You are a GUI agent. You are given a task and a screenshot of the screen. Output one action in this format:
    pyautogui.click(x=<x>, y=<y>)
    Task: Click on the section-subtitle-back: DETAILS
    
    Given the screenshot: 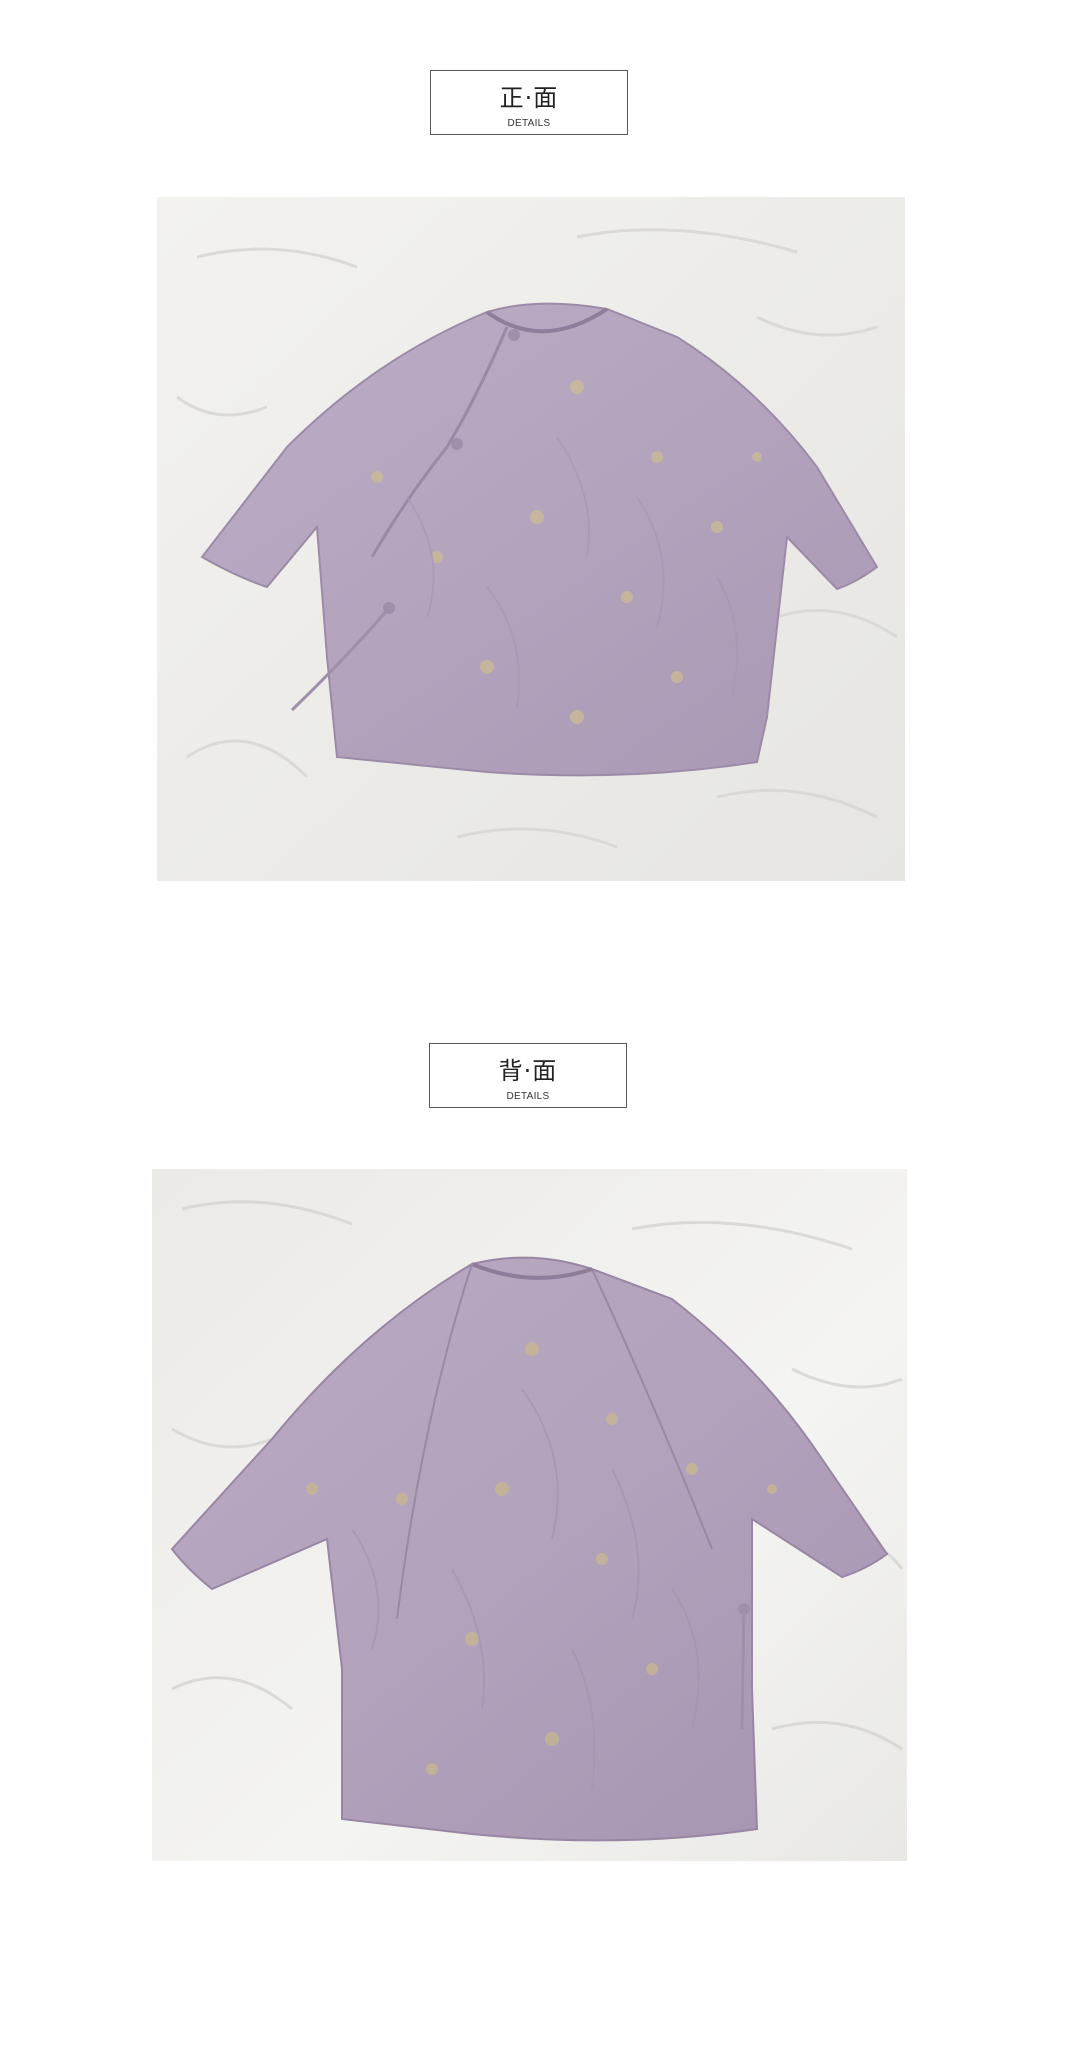 What is the action you would take?
    pyautogui.click(x=528, y=1096)
    